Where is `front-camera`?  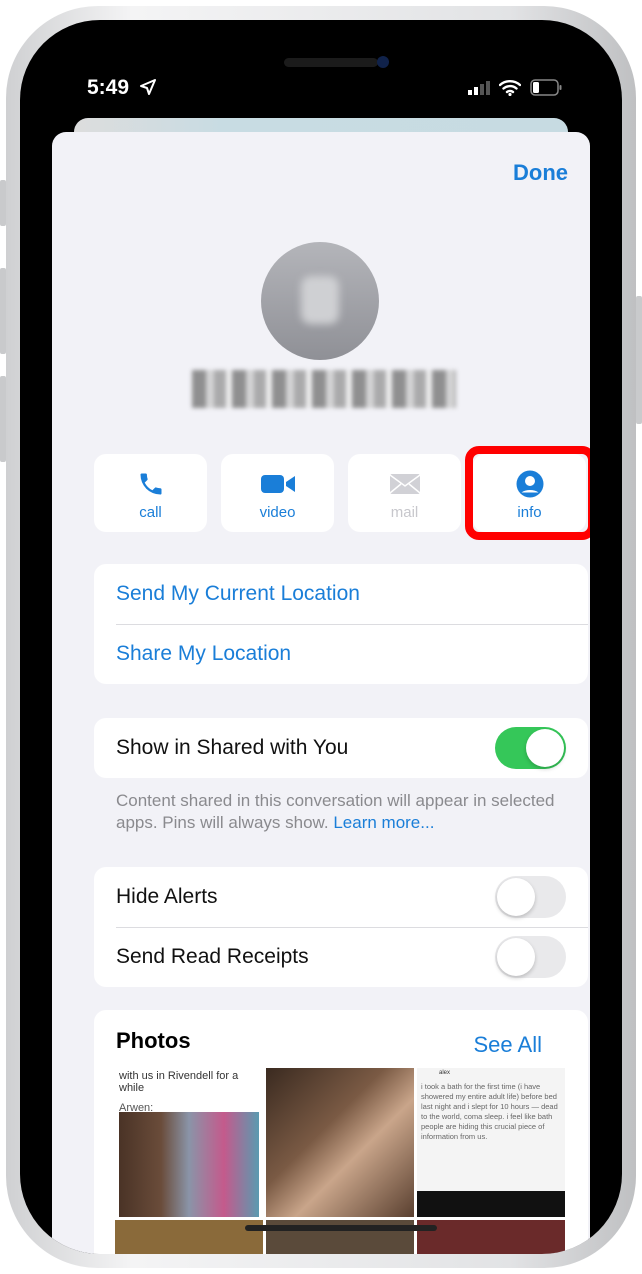 front-camera is located at coordinates (383, 62).